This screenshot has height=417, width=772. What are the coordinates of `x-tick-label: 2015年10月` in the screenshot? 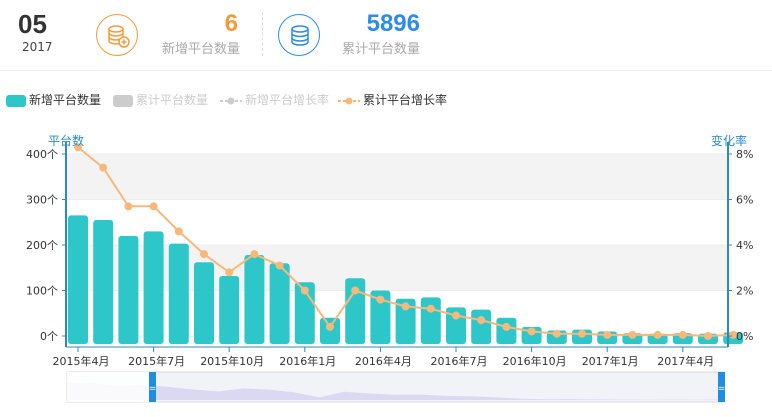 It's located at (232, 361).